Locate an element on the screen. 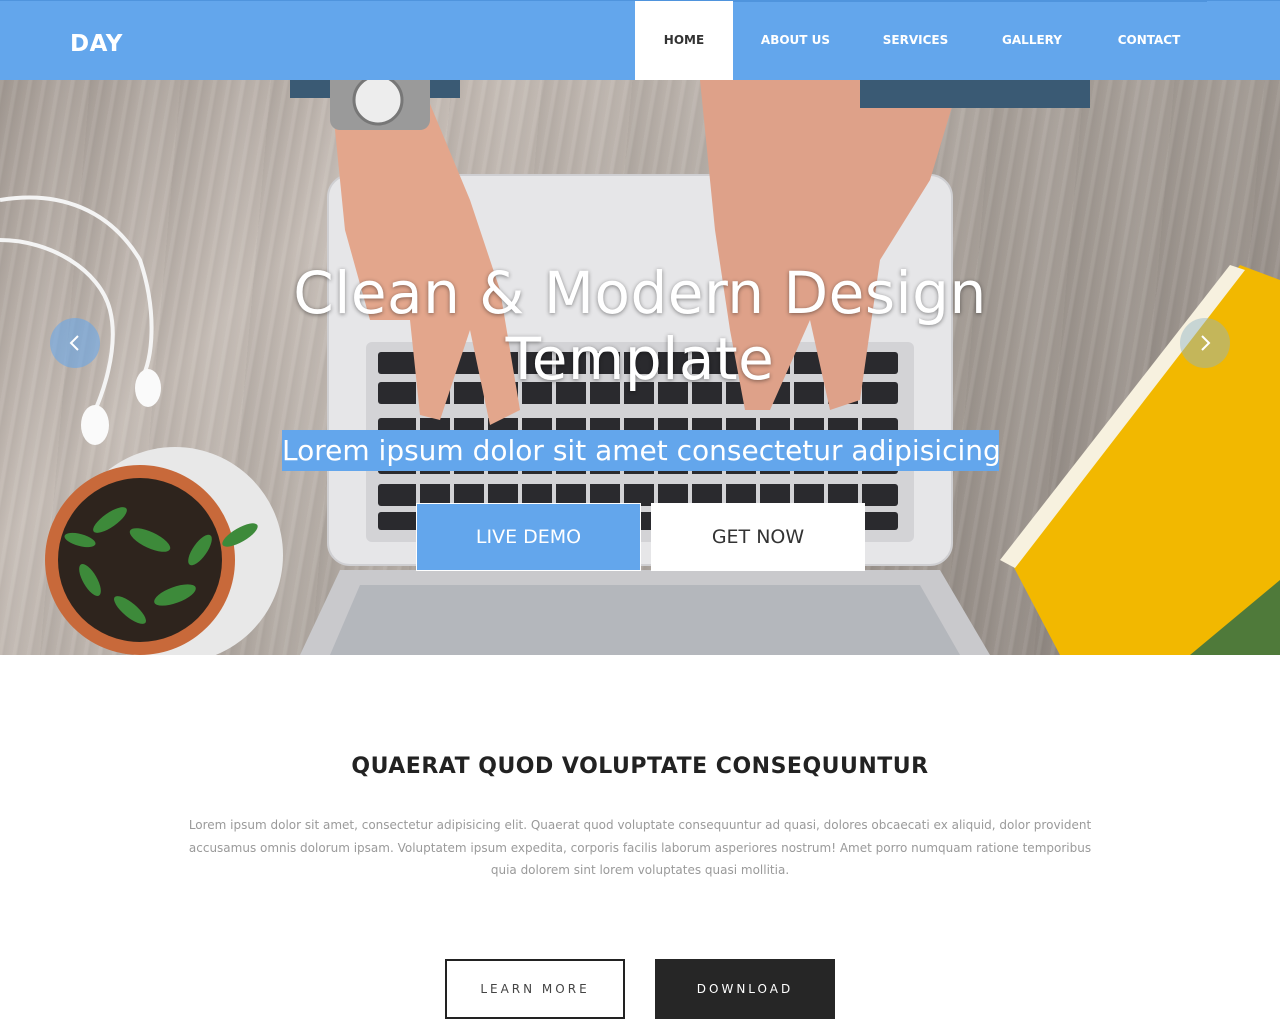  get-now-button: GET NOW is located at coordinates (758, 537).